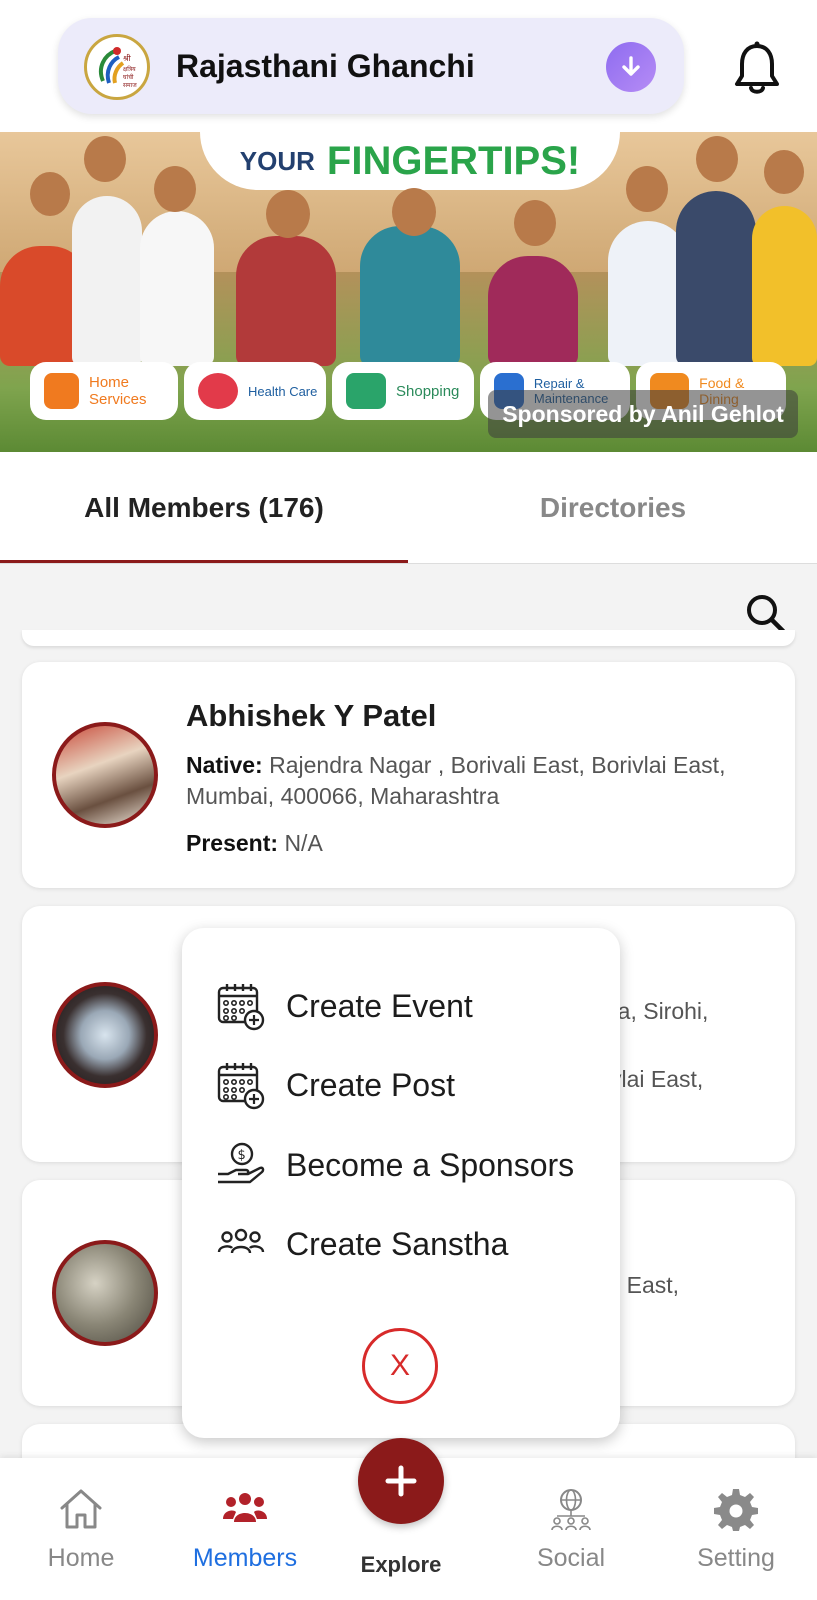 This screenshot has width=817, height=1600. What do you see at coordinates (241, 1241) in the screenshot?
I see `group-icon` at bounding box center [241, 1241].